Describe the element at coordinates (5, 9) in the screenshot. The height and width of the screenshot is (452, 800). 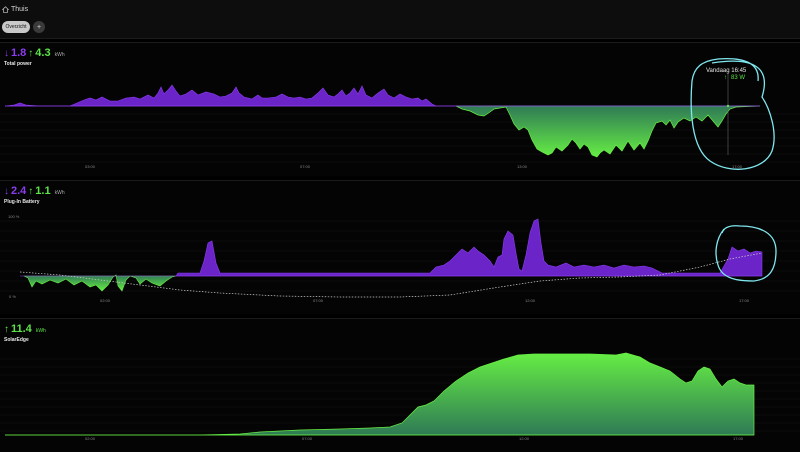
I see `home-icon` at that location.